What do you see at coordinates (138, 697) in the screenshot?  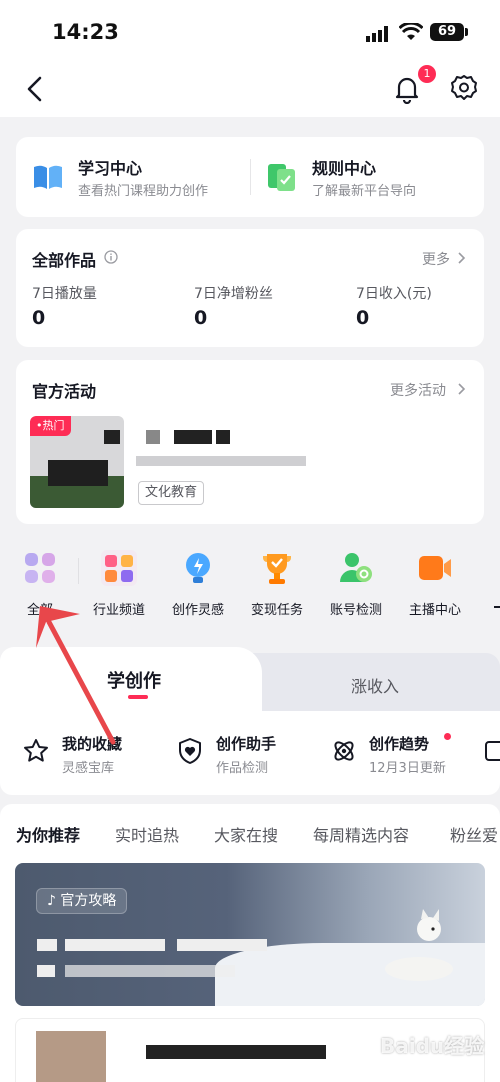 I see `active-tab-indicator` at bounding box center [138, 697].